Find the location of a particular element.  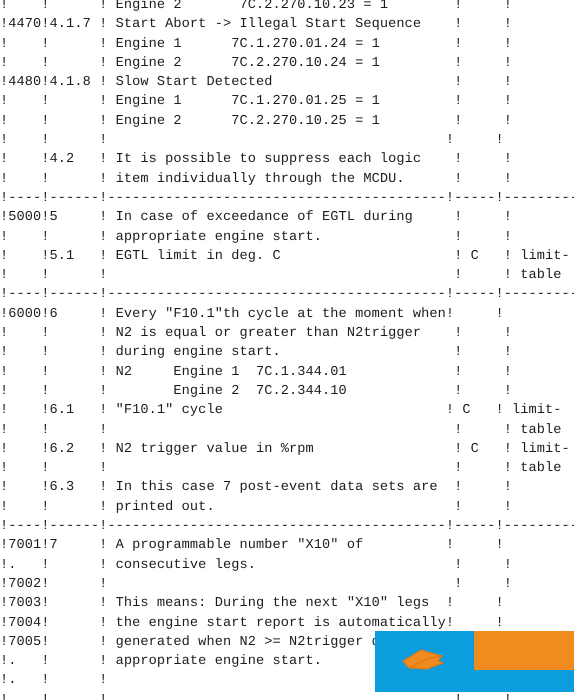

channel-watermark-banner: 飞行者联盟 is located at coordinates (474, 661).